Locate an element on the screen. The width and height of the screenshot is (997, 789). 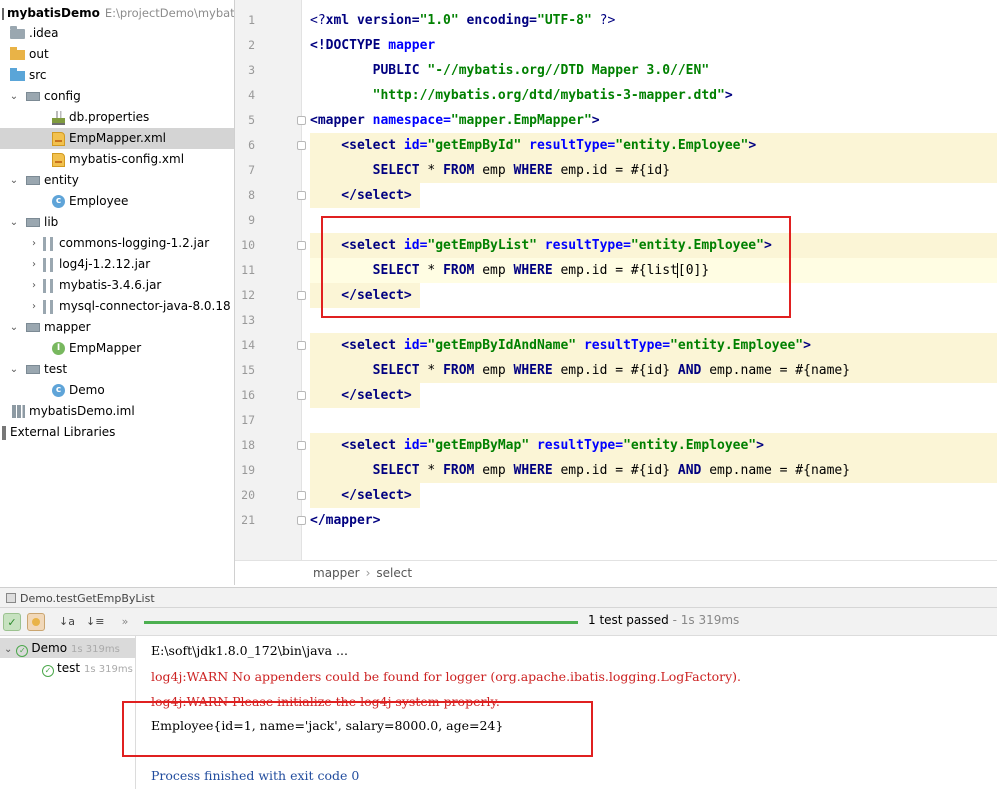
tree-item-employee: c Employee is located at coordinates (117, 201).